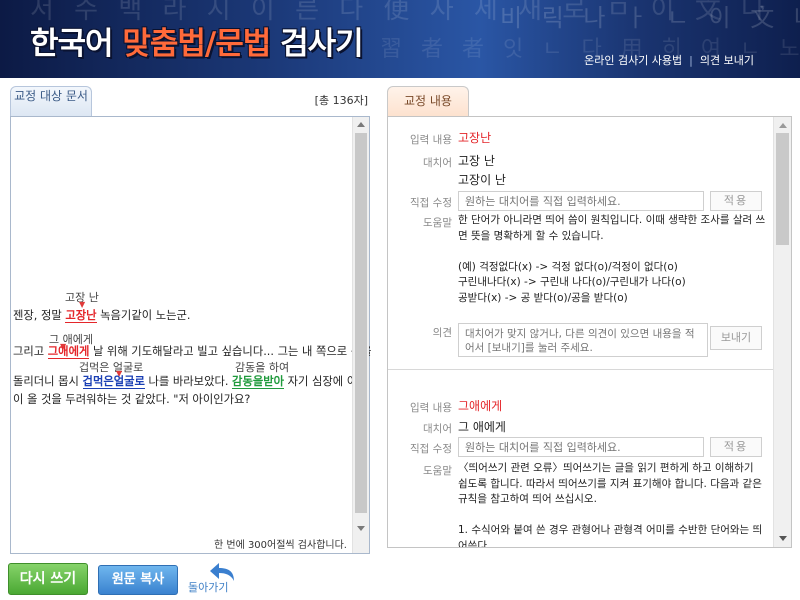 This screenshot has width=800, height=600. I want to click on left-scrollbar, so click(360, 335).